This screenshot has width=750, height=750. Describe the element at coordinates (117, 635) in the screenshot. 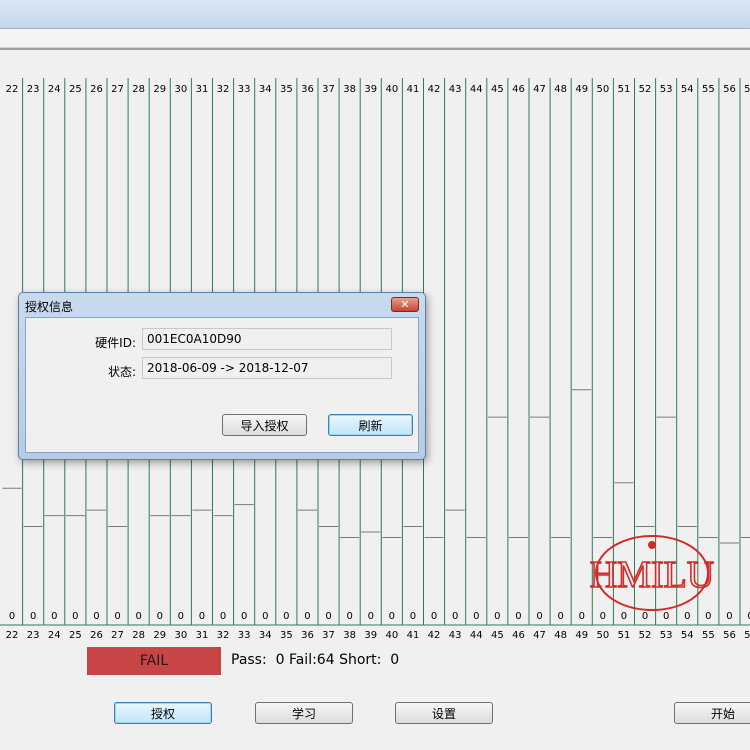

I see `channel-bottom-label: 27` at that location.